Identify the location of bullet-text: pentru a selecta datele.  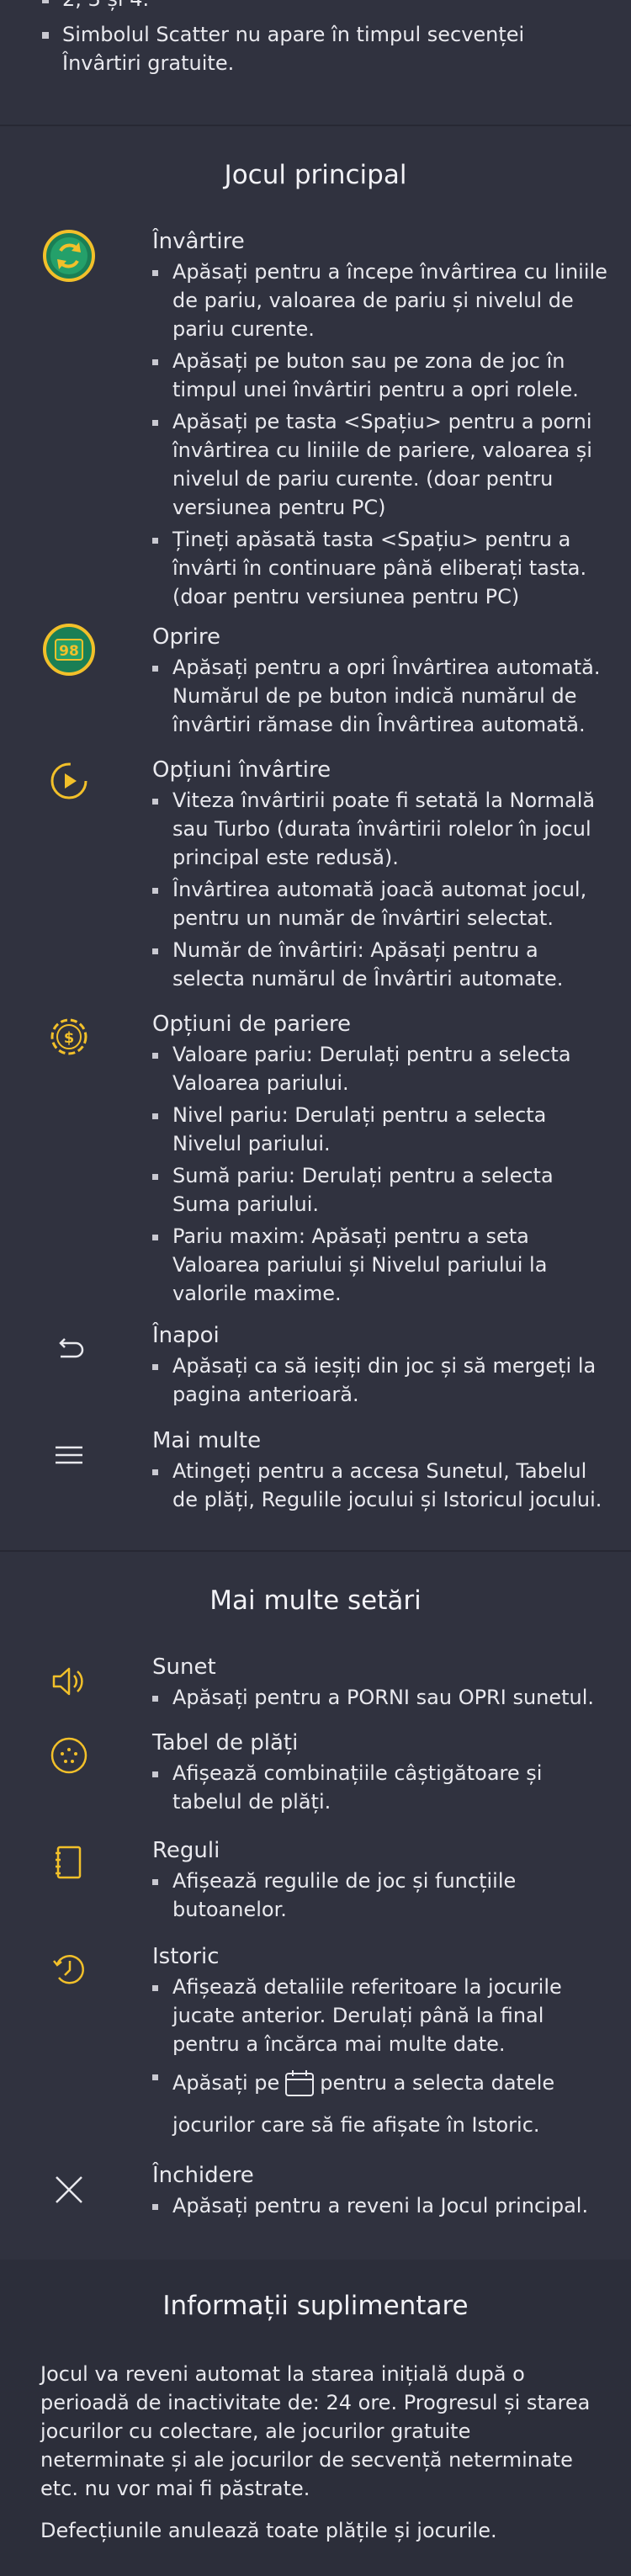
(437, 2083).